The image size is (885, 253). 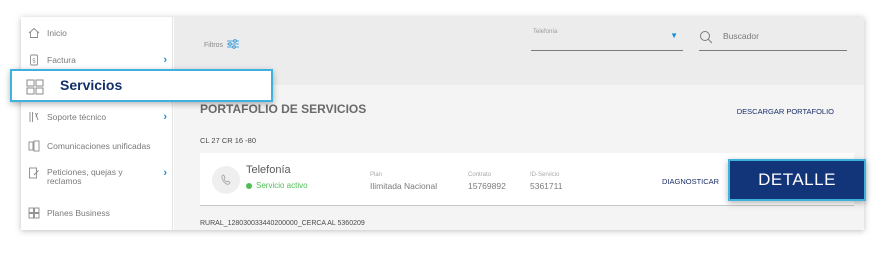 I want to click on plan-column: Plan Ilimitada Nacional, so click(x=403, y=181).